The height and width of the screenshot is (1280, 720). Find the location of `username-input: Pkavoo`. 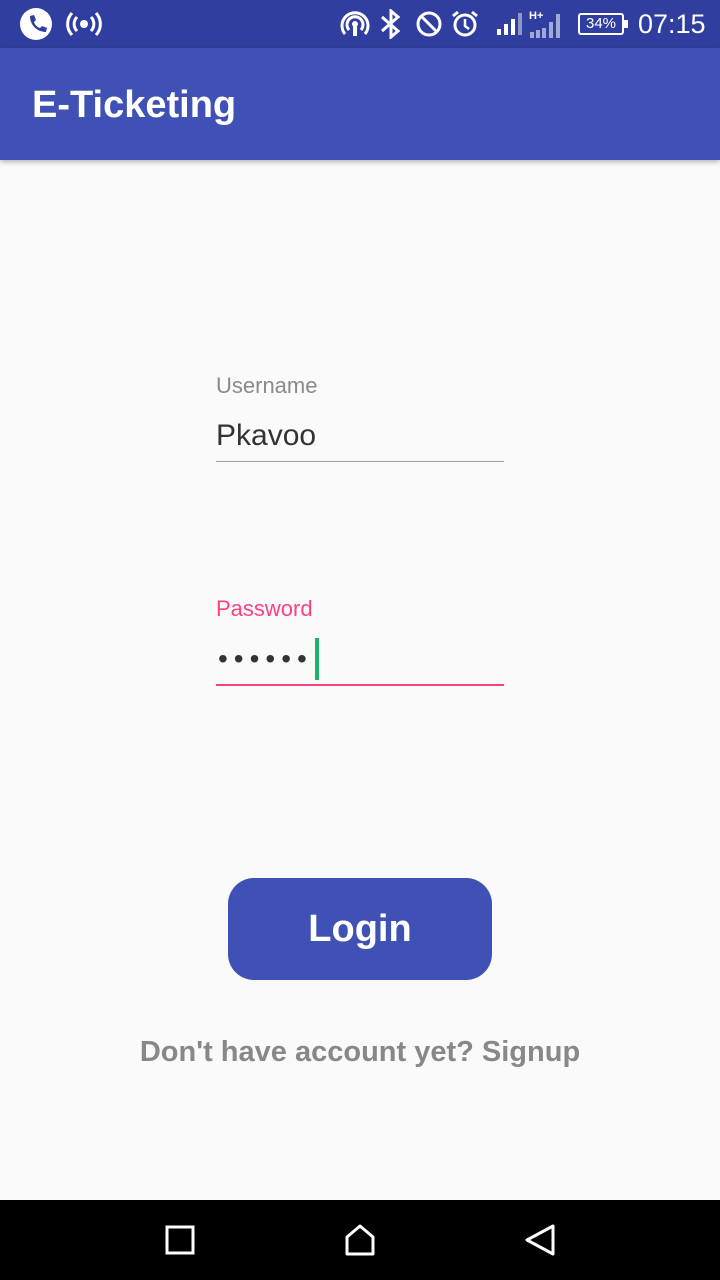

username-input: Pkavoo is located at coordinates (266, 436).